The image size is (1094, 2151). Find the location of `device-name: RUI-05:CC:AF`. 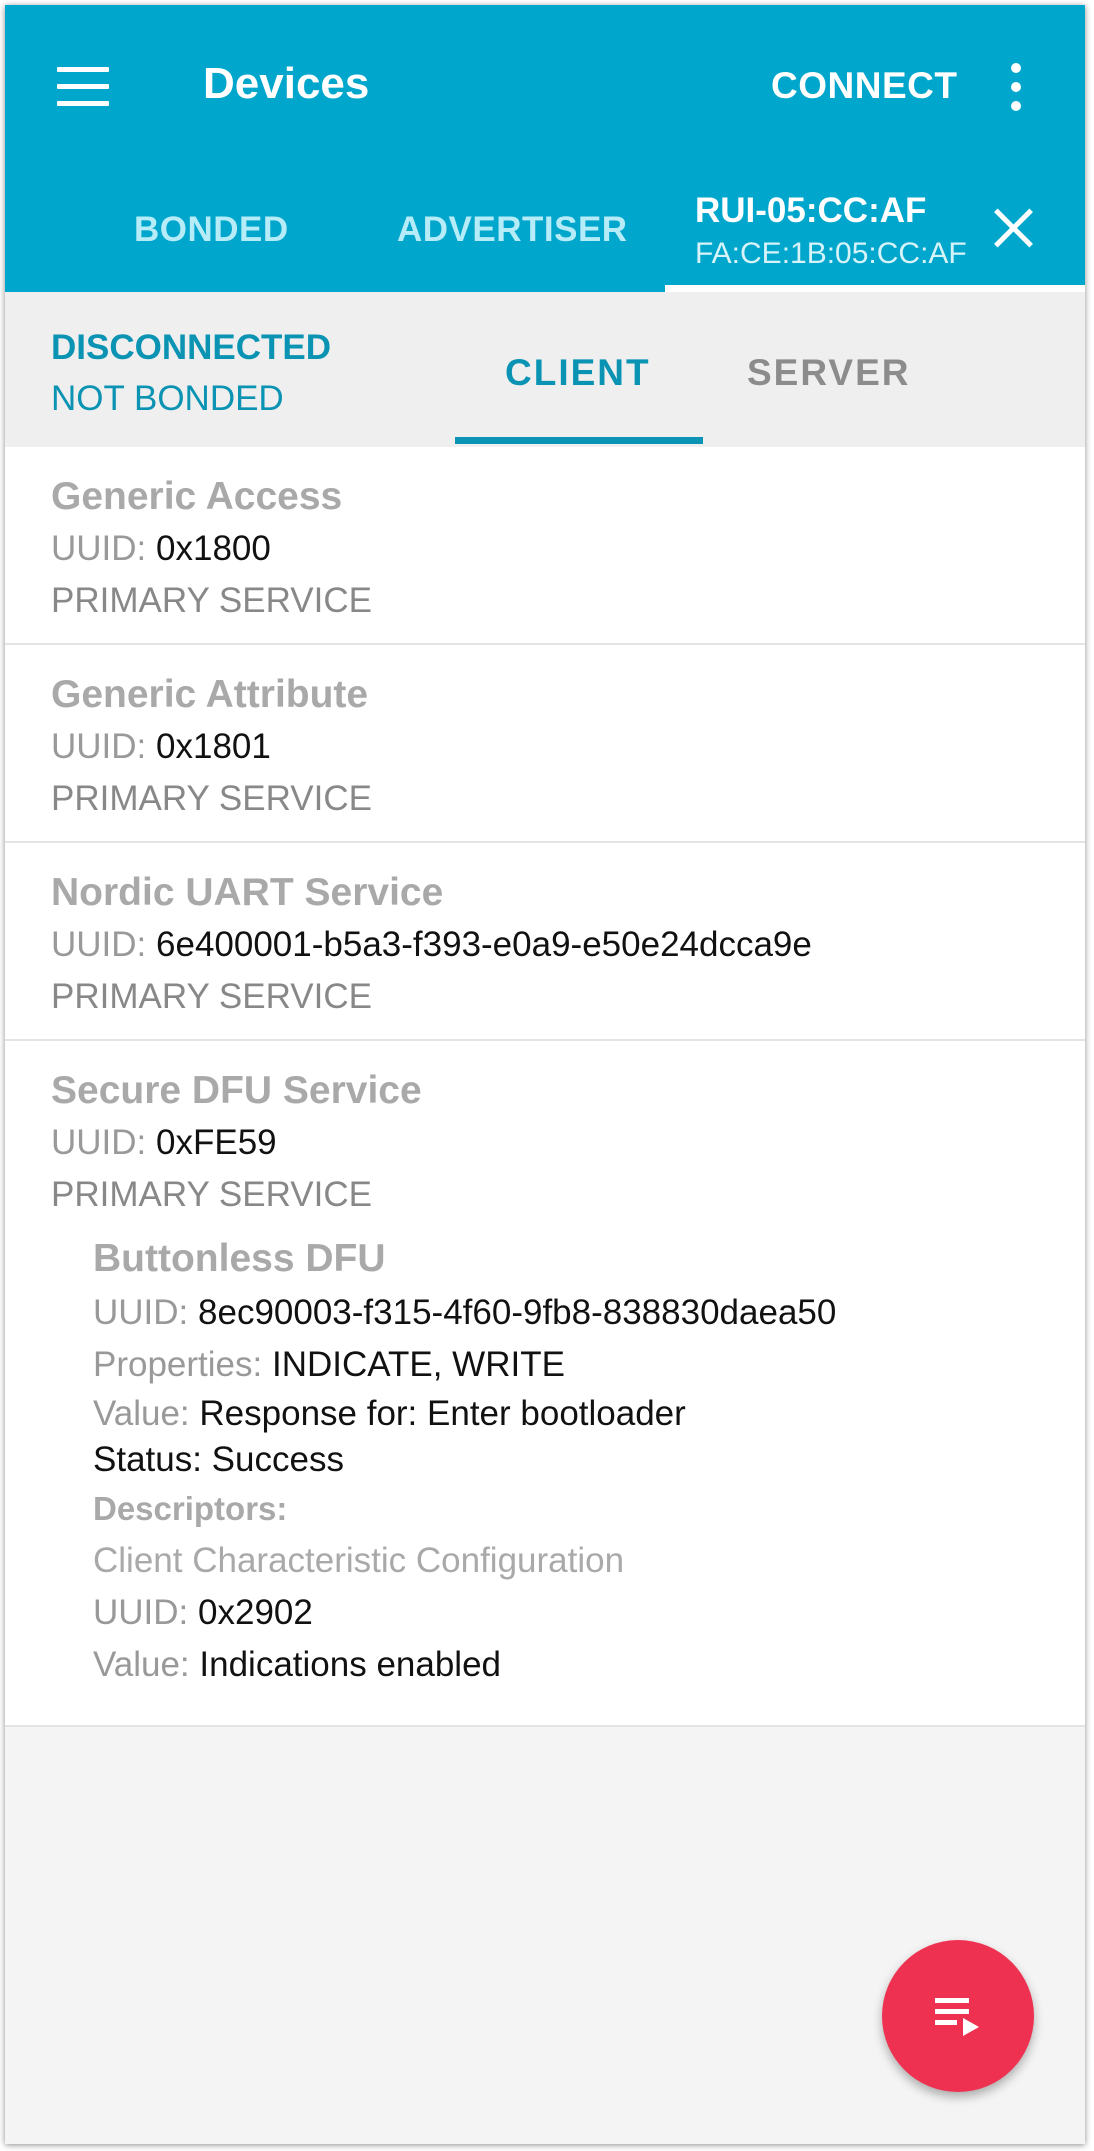

device-name: RUI-05:CC:AF is located at coordinates (811, 210).